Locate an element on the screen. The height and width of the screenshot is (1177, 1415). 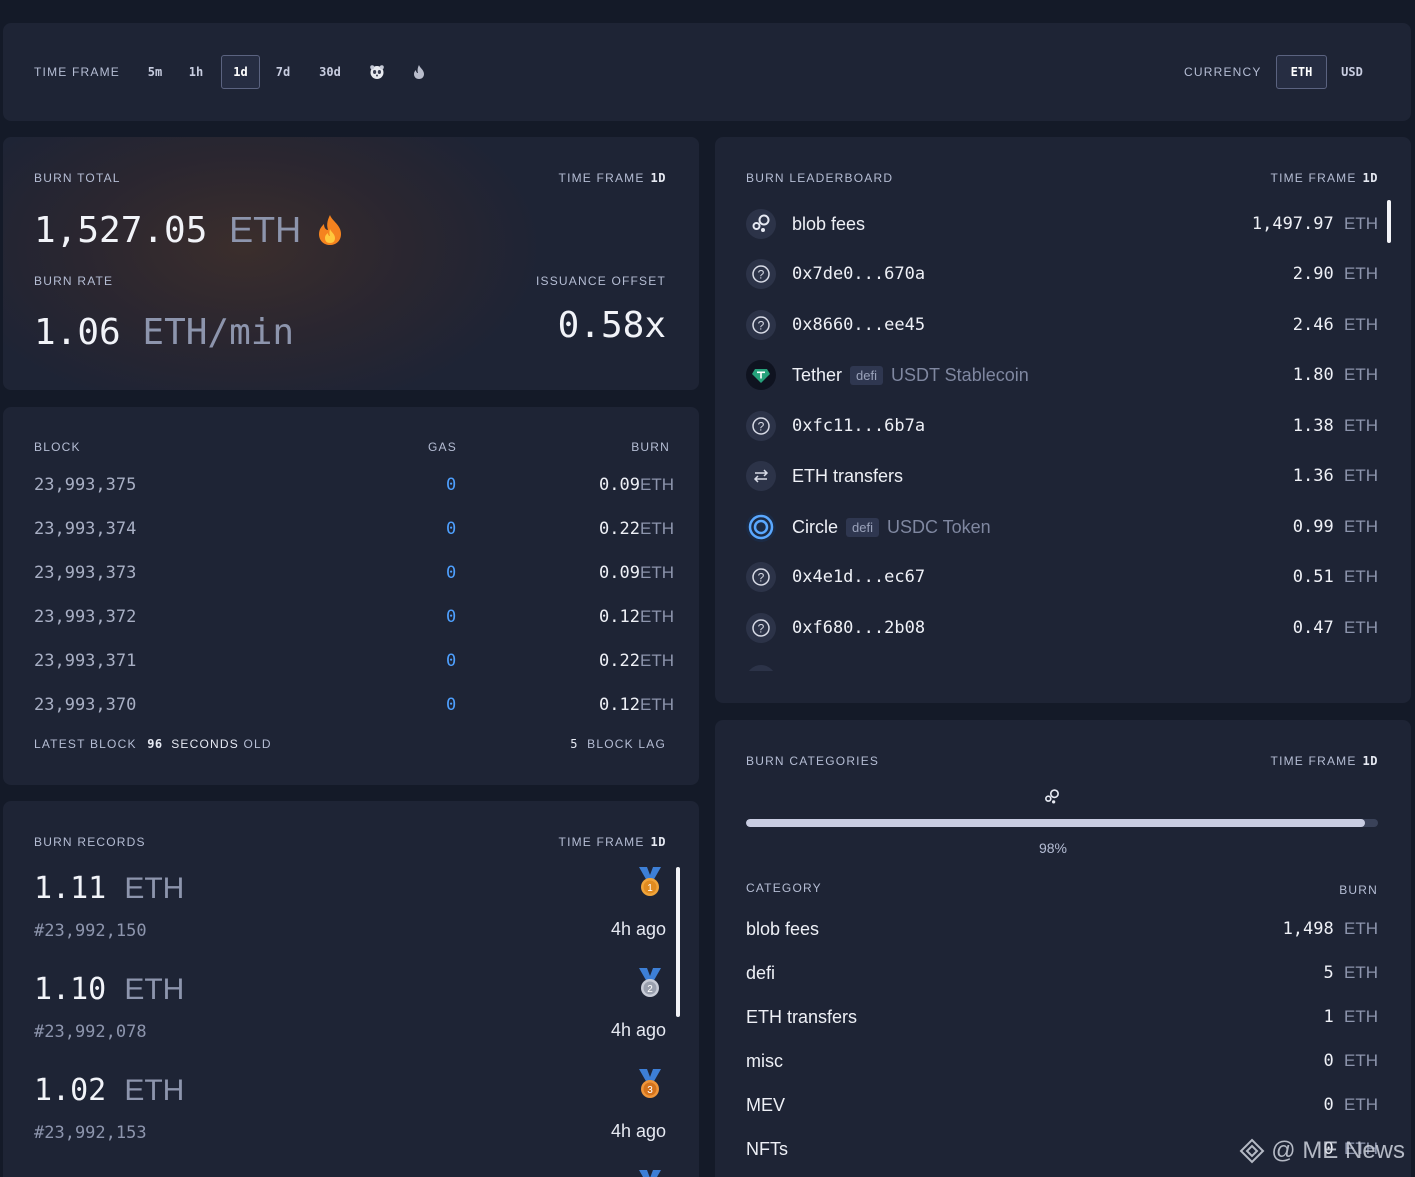
currency-button-usd: USD is located at coordinates (1352, 72).